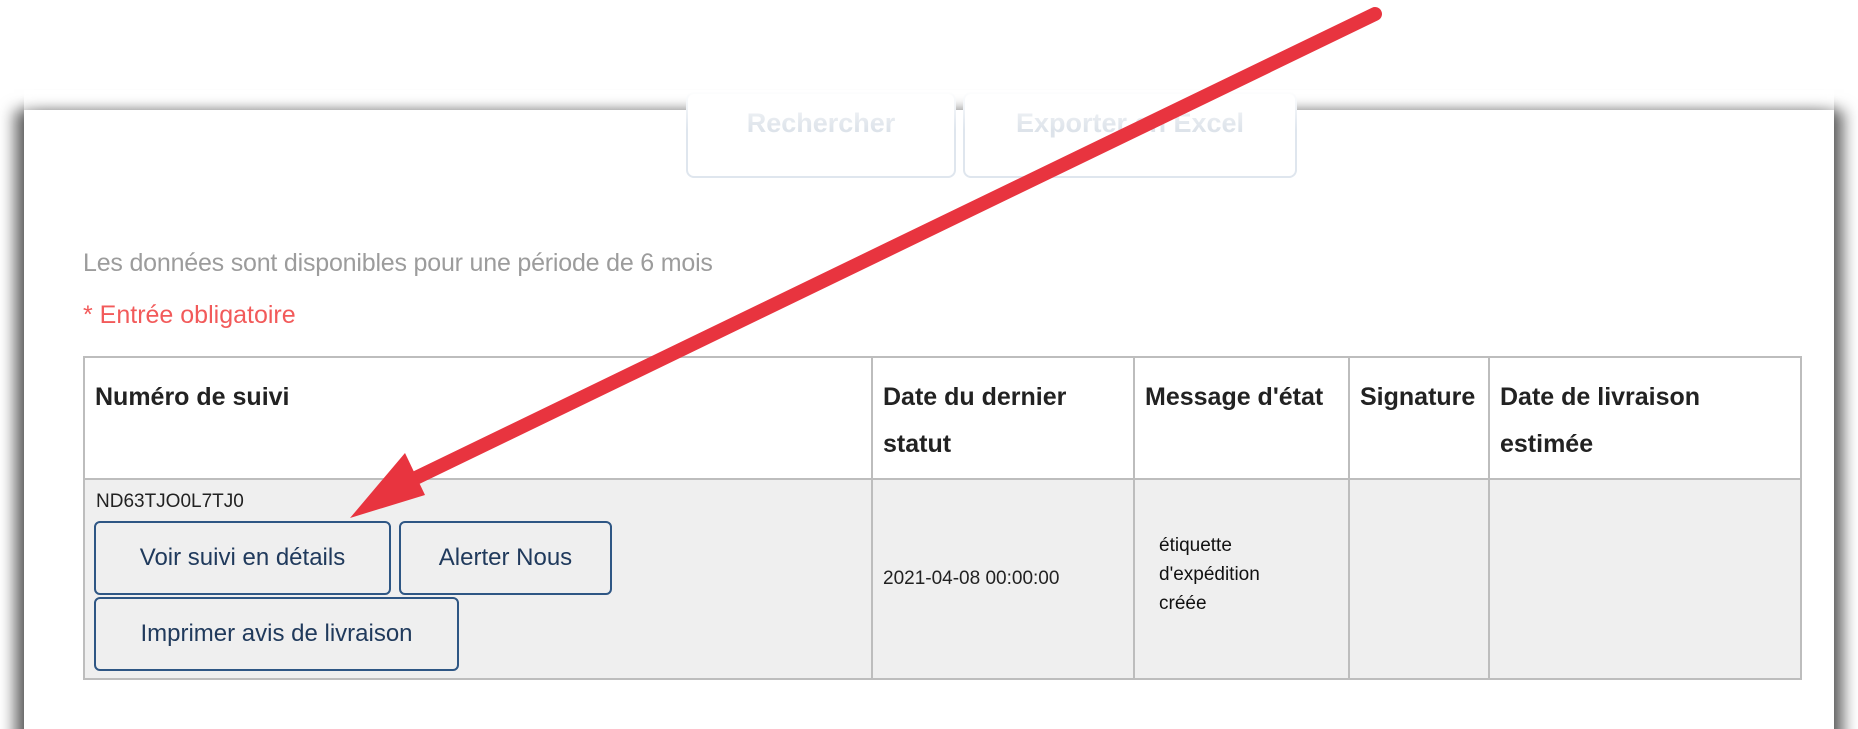  Describe the element at coordinates (505, 558) in the screenshot. I see `alert-us-button: Alerter Nous` at that location.